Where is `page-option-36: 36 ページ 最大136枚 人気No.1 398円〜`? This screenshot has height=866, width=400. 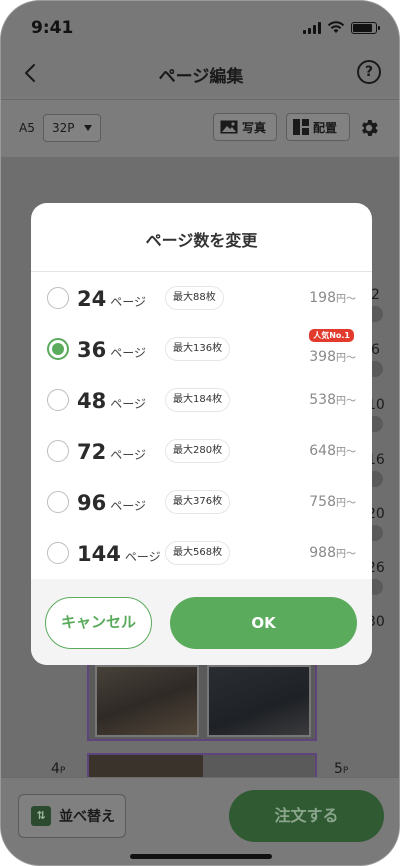 page-option-36: 36 ページ 最大136枚 人気No.1 398円〜 is located at coordinates (201, 348).